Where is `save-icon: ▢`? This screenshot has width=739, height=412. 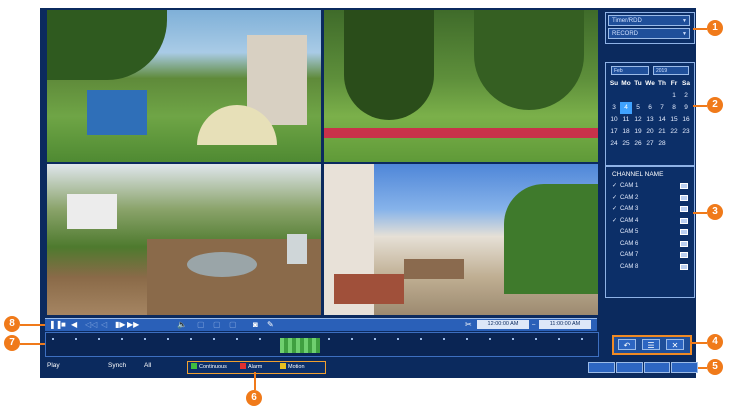 save-icon: ▢ is located at coordinates (233, 325).